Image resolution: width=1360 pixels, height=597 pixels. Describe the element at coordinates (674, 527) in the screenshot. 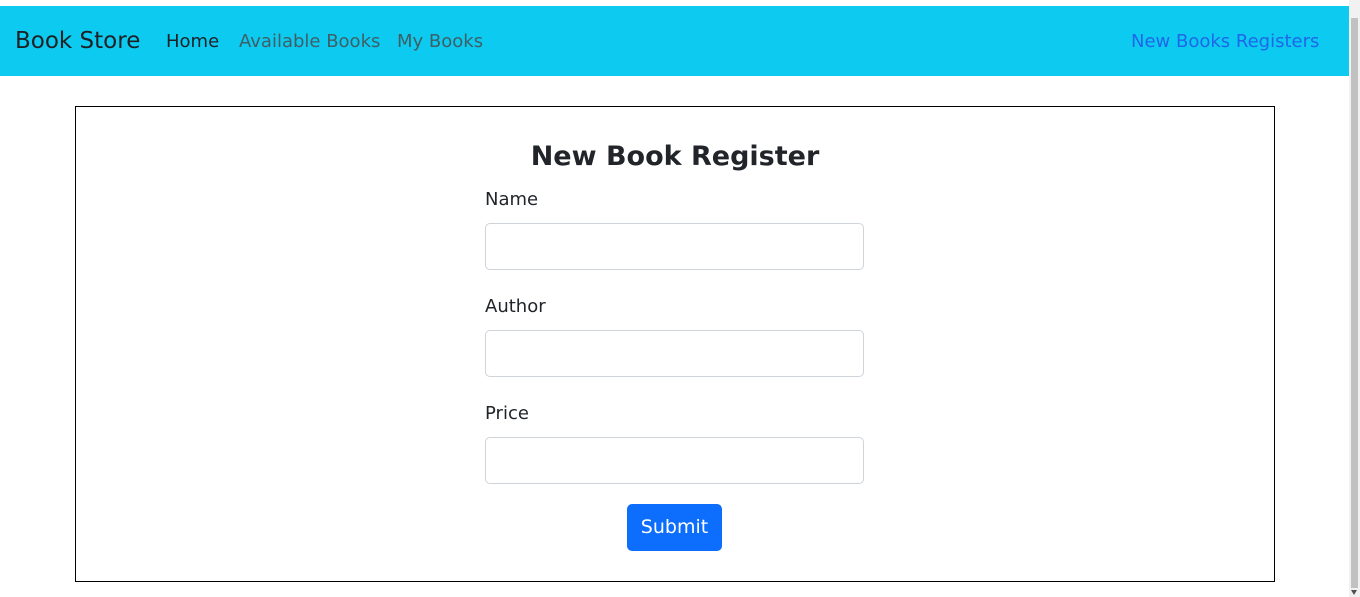

I see `submit-button: Submit` at that location.